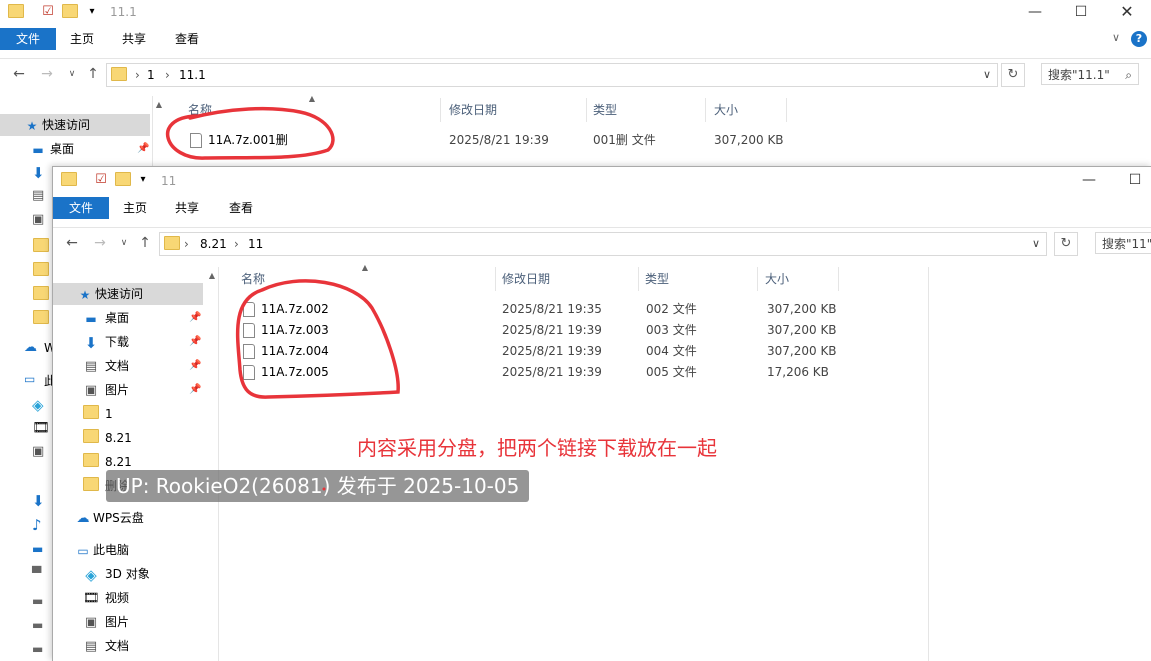 The image size is (1151, 661). What do you see at coordinates (102, 550) in the screenshot?
I see `sidebar-item-this-pc: ▭ 此电脑` at bounding box center [102, 550].